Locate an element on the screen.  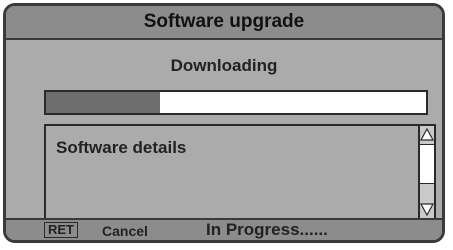
software-details-label: Software details is located at coordinates (121, 147).